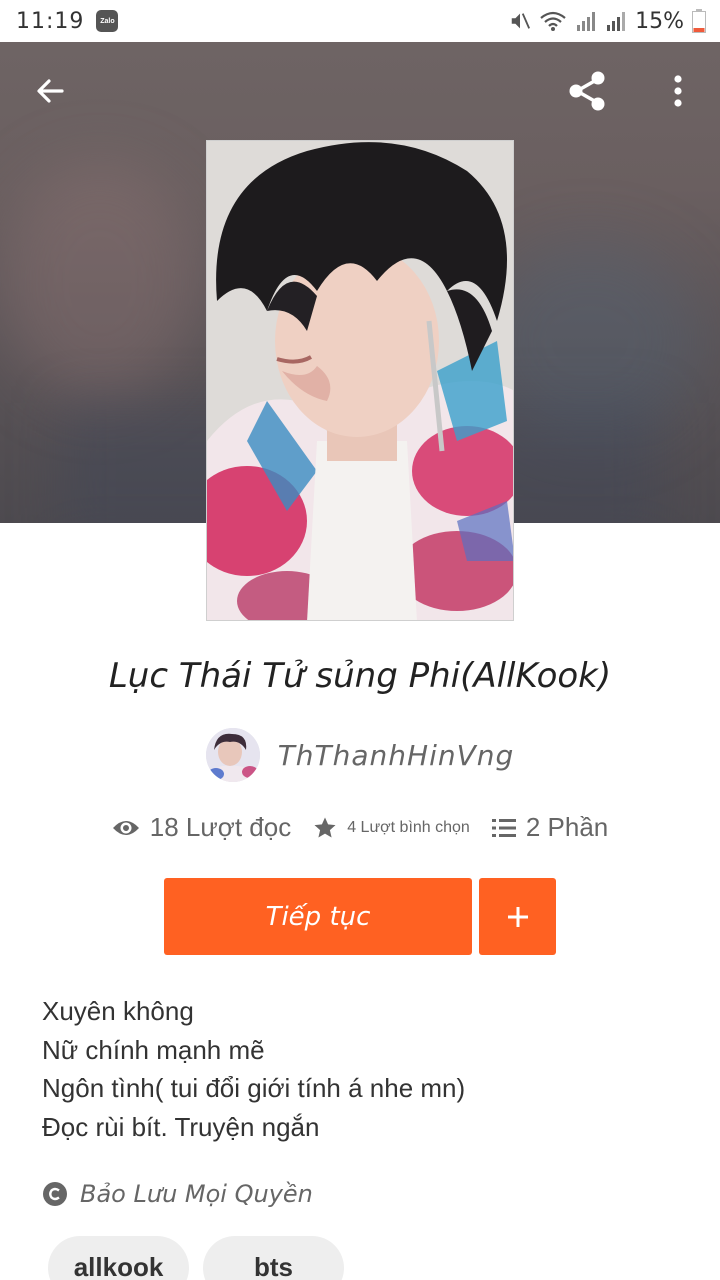 This screenshot has height=1280, width=720. Describe the element at coordinates (181, 1126) in the screenshot. I see `description-line: Đọc rùi bít. Truyện ngắn` at that location.